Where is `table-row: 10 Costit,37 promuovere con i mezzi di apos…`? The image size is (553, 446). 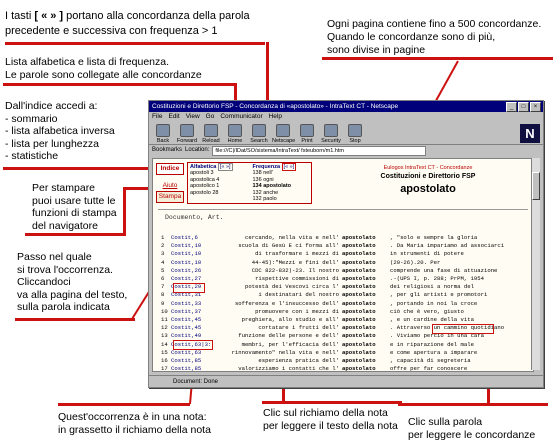
table-row: 10 Costit,37 promuovere con i mezzi di apos… is located at coordinates (345, 312).